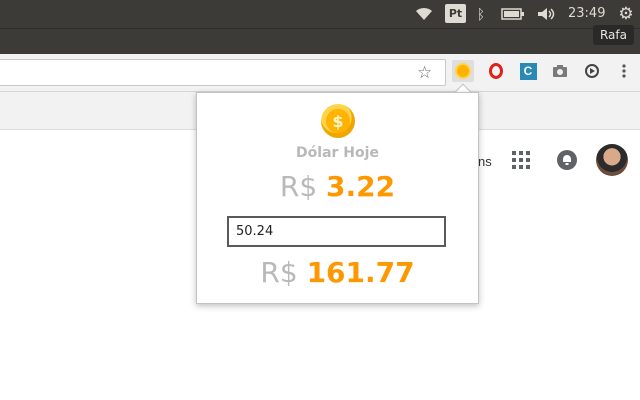 This screenshot has width=640, height=400. I want to click on coin-symbol: $, so click(338, 121).